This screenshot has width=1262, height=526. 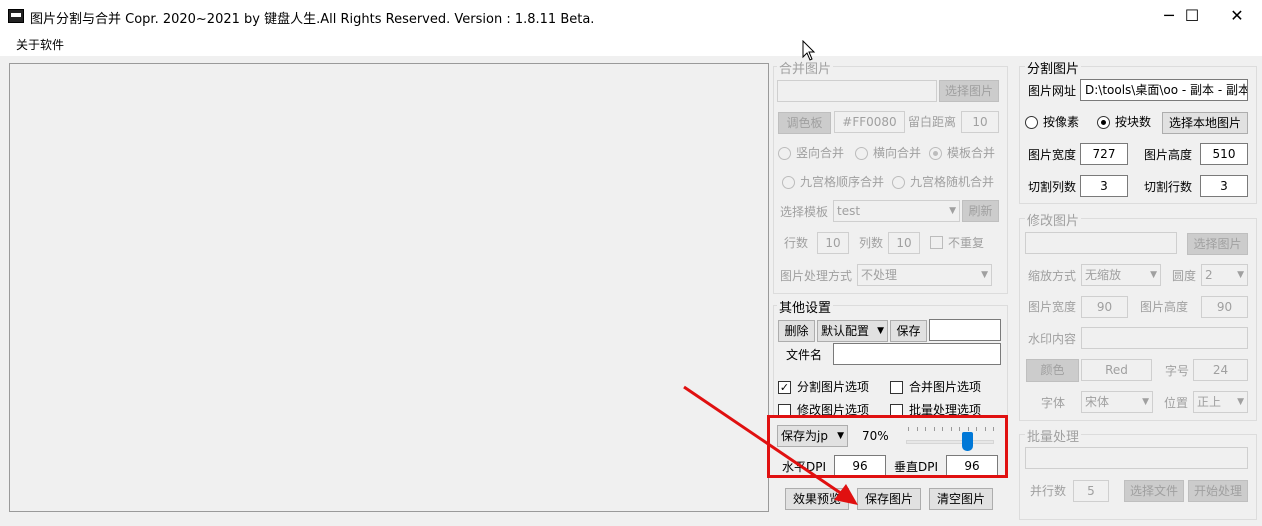 I want to click on template-label: 选择模板, so click(x=804, y=212).